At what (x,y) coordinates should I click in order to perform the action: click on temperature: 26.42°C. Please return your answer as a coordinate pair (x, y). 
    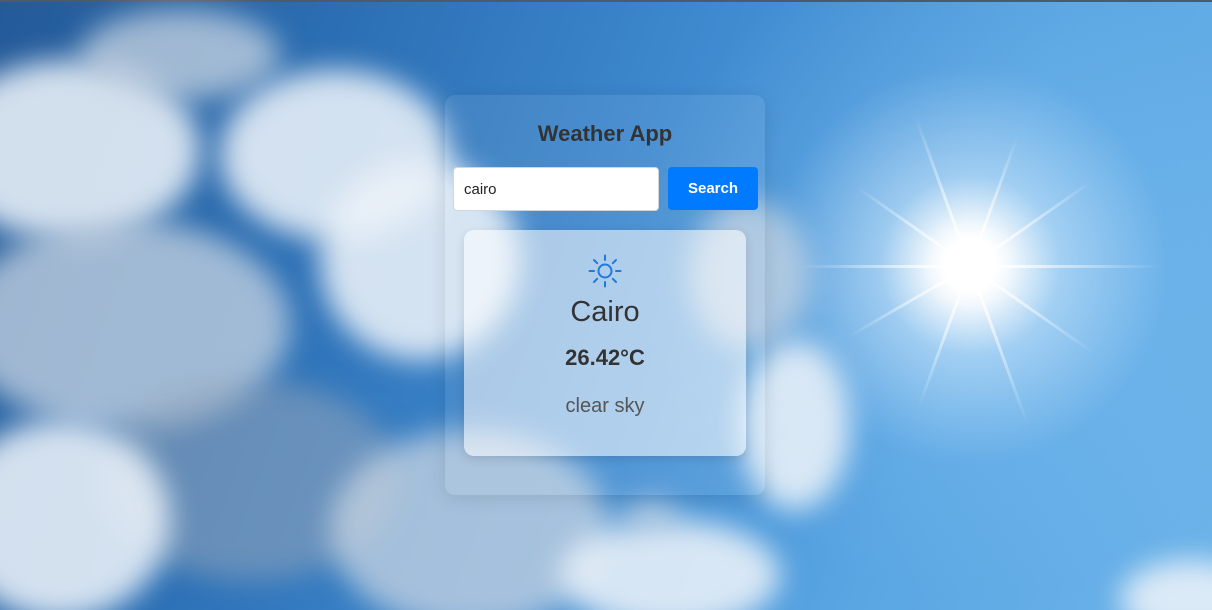
    Looking at the image, I should click on (605, 357).